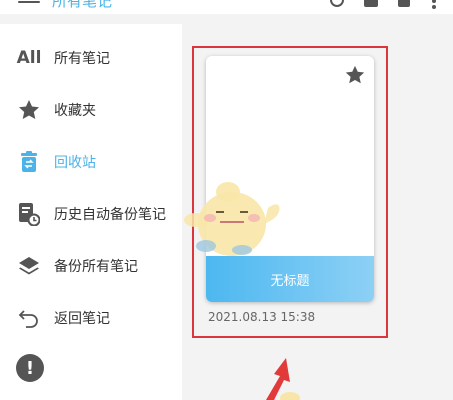 This screenshot has height=400, width=453. I want to click on sidebar-item-label: 历史自动备份笔记, so click(110, 215).